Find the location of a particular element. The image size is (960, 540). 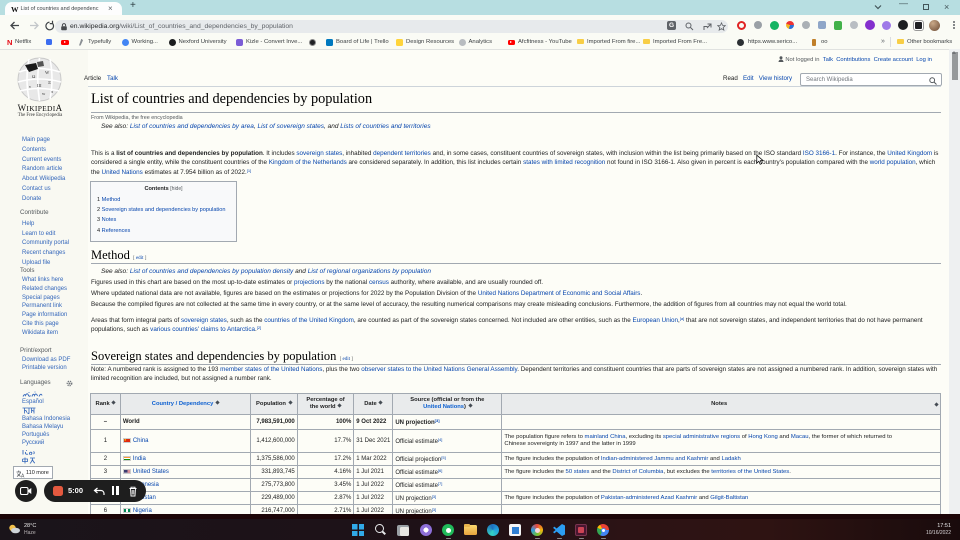

svg-text: Ш is located at coordinates (39, 85).